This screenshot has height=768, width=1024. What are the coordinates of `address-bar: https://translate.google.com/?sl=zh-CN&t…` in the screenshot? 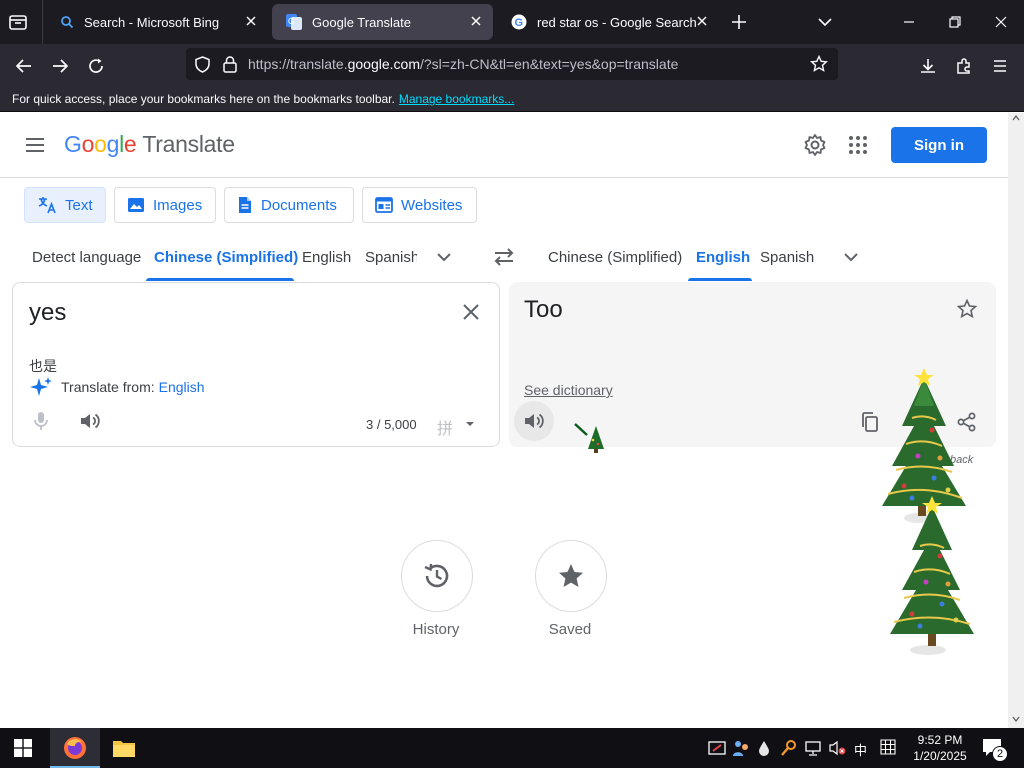 It's located at (512, 64).